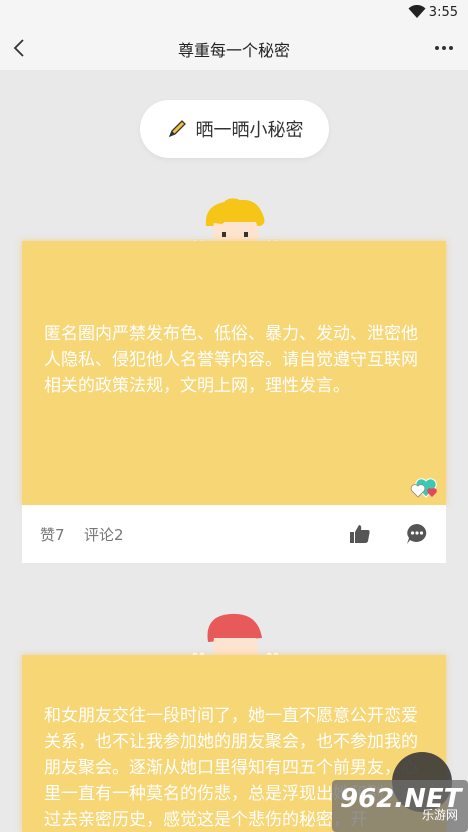 This screenshot has height=832, width=468. I want to click on post-footer: 赞7 评论2, so click(234, 534).